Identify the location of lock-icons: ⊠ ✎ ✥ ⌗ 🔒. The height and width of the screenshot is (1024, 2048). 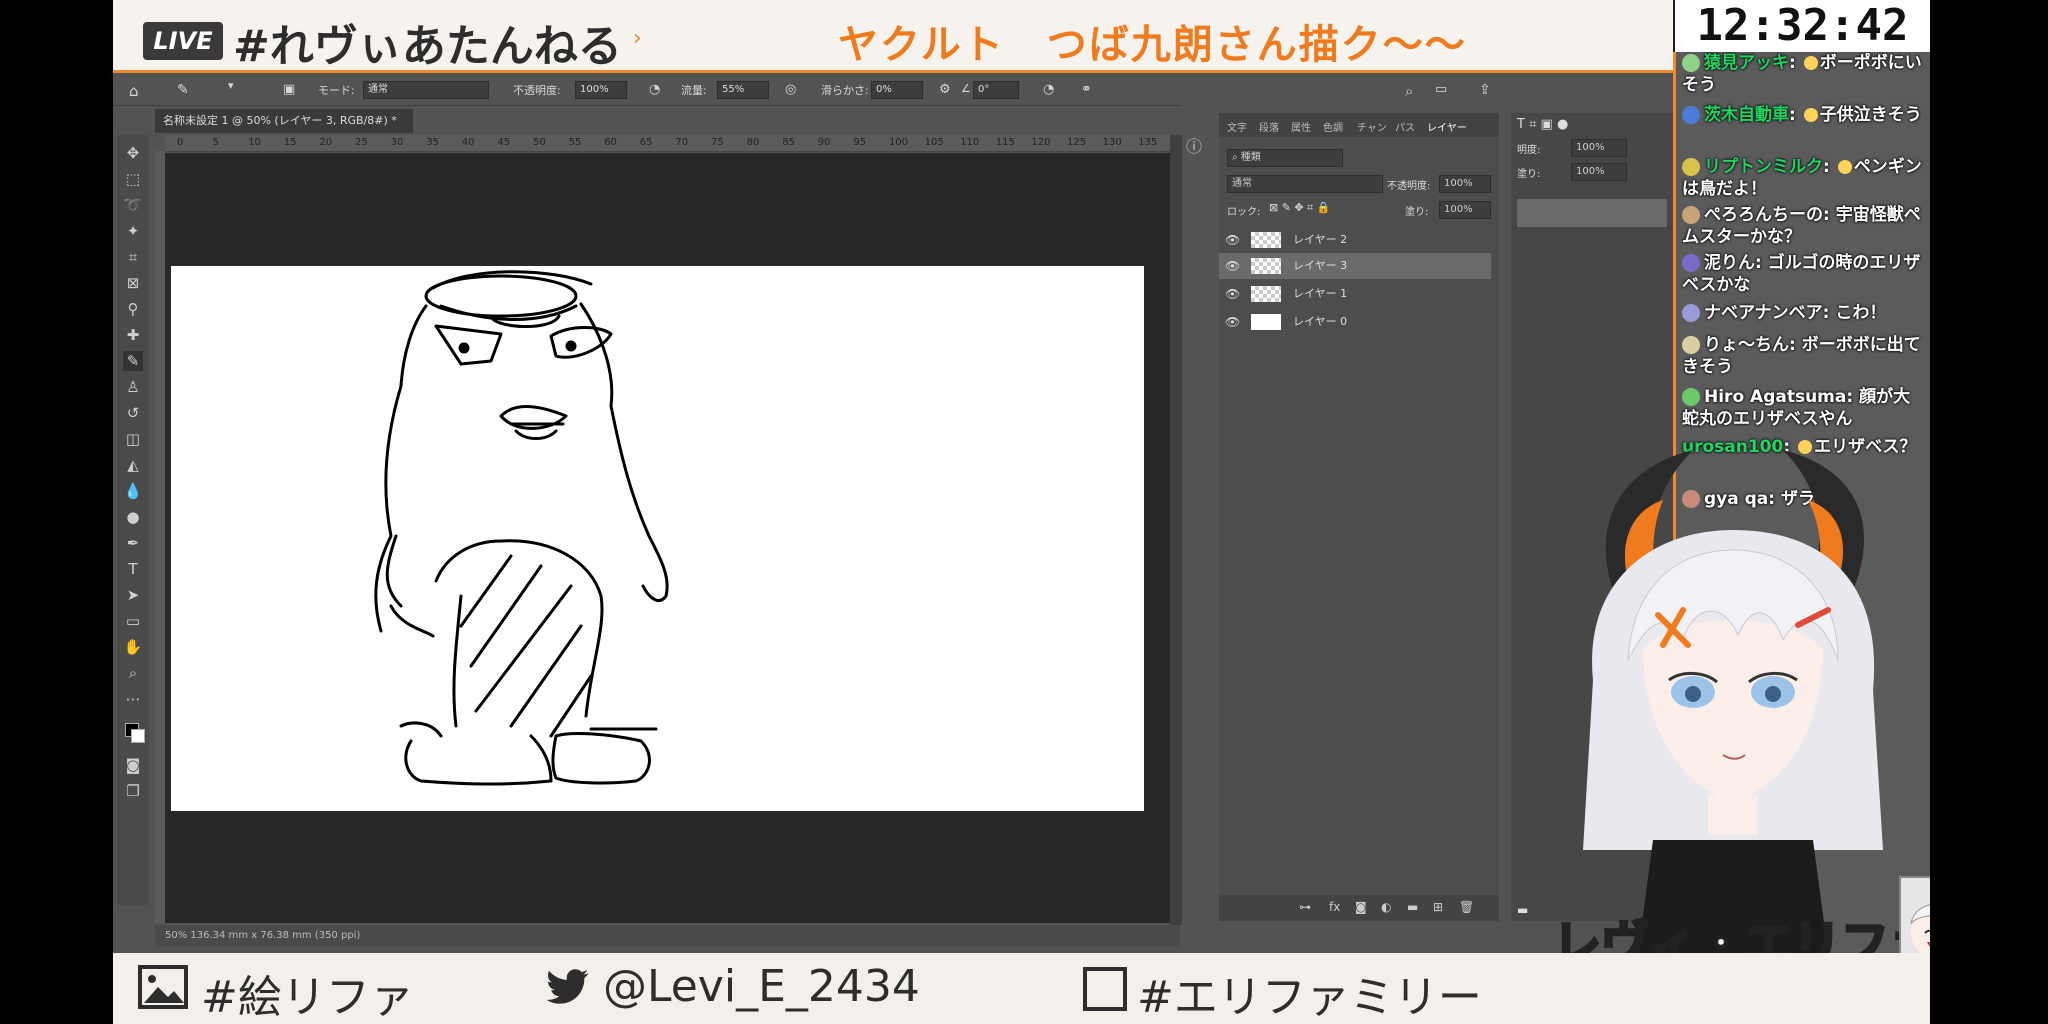
(1300, 208).